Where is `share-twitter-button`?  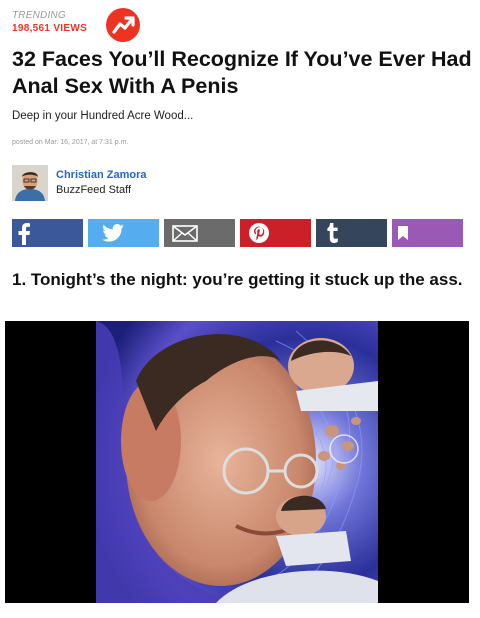
share-twitter-button is located at coordinates (123, 233).